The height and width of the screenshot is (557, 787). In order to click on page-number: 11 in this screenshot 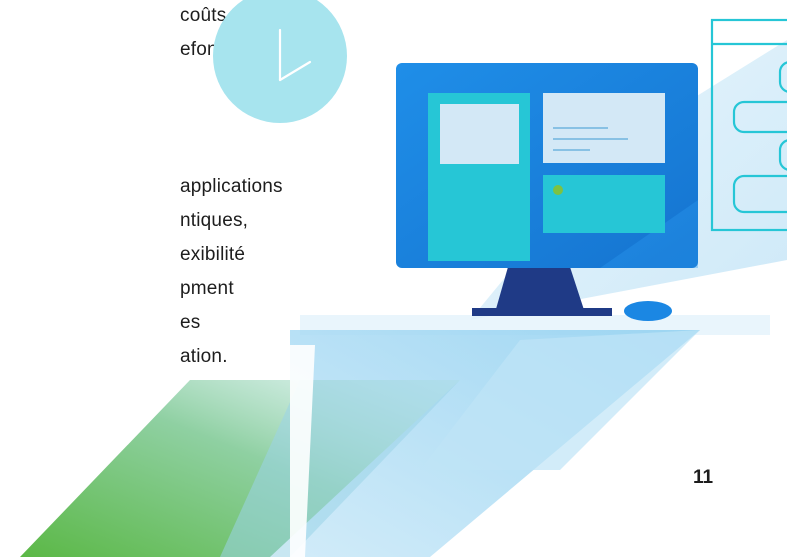, I will do `click(703, 477)`.